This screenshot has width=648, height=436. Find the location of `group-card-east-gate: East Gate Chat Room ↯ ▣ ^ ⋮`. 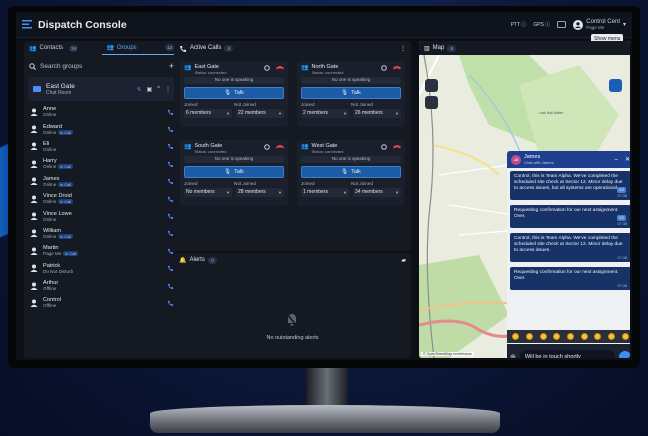

group-card-east-gate: East Gate Chat Room ↯ ▣ ^ ⋮ is located at coordinates (101, 89).